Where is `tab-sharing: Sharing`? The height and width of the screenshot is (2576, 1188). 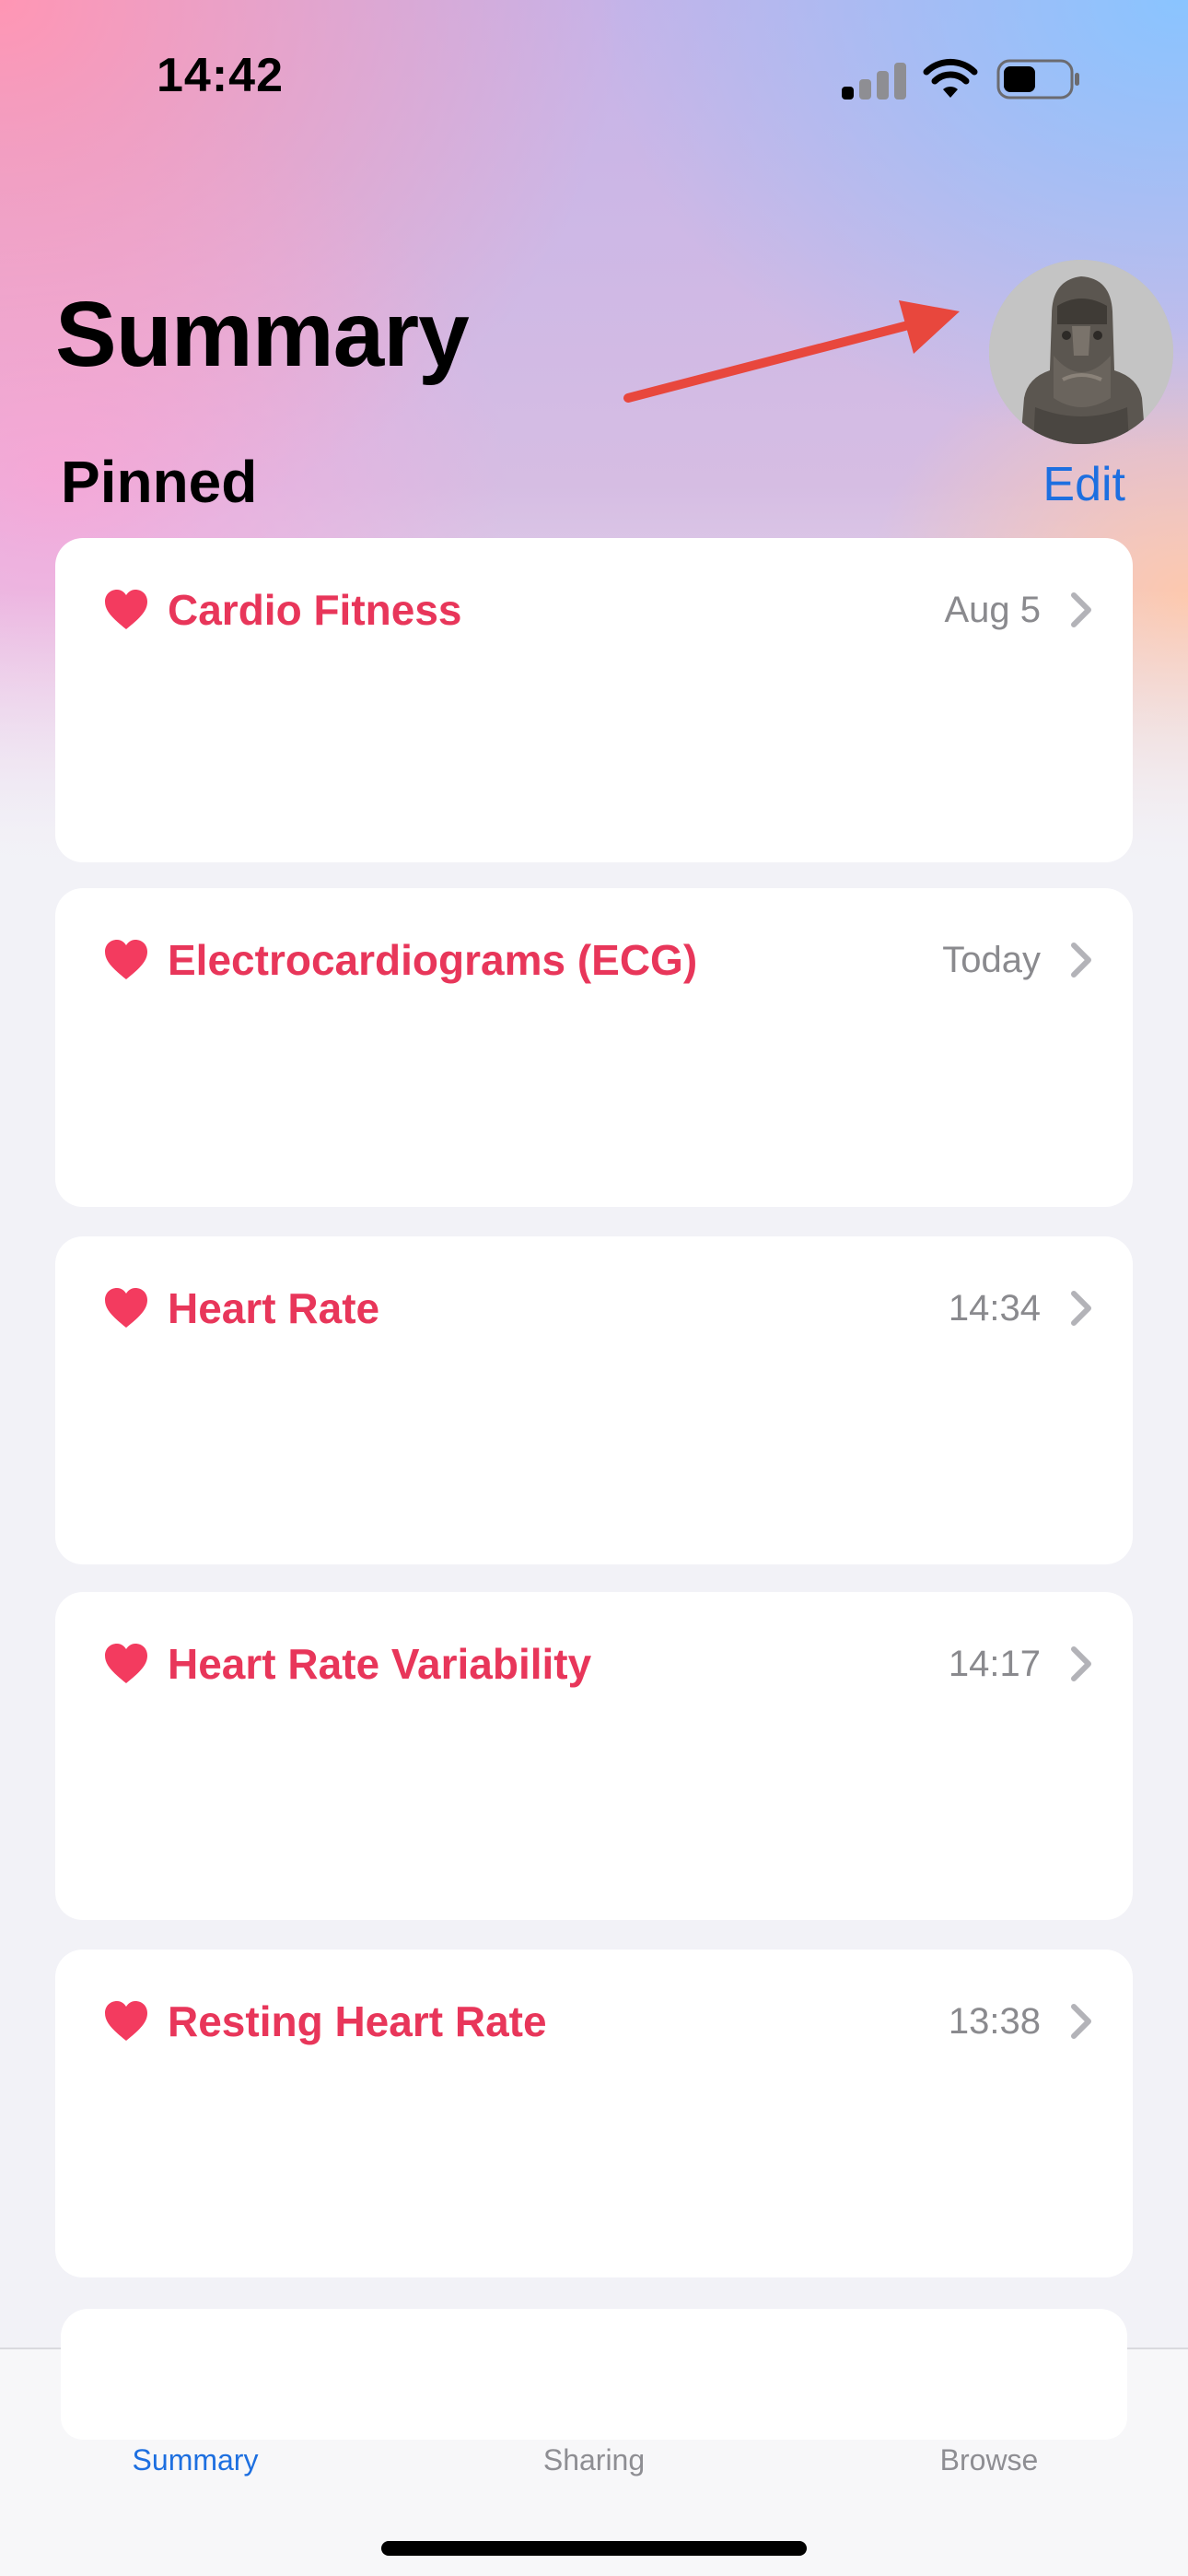
tab-sharing: Sharing is located at coordinates (594, 2460).